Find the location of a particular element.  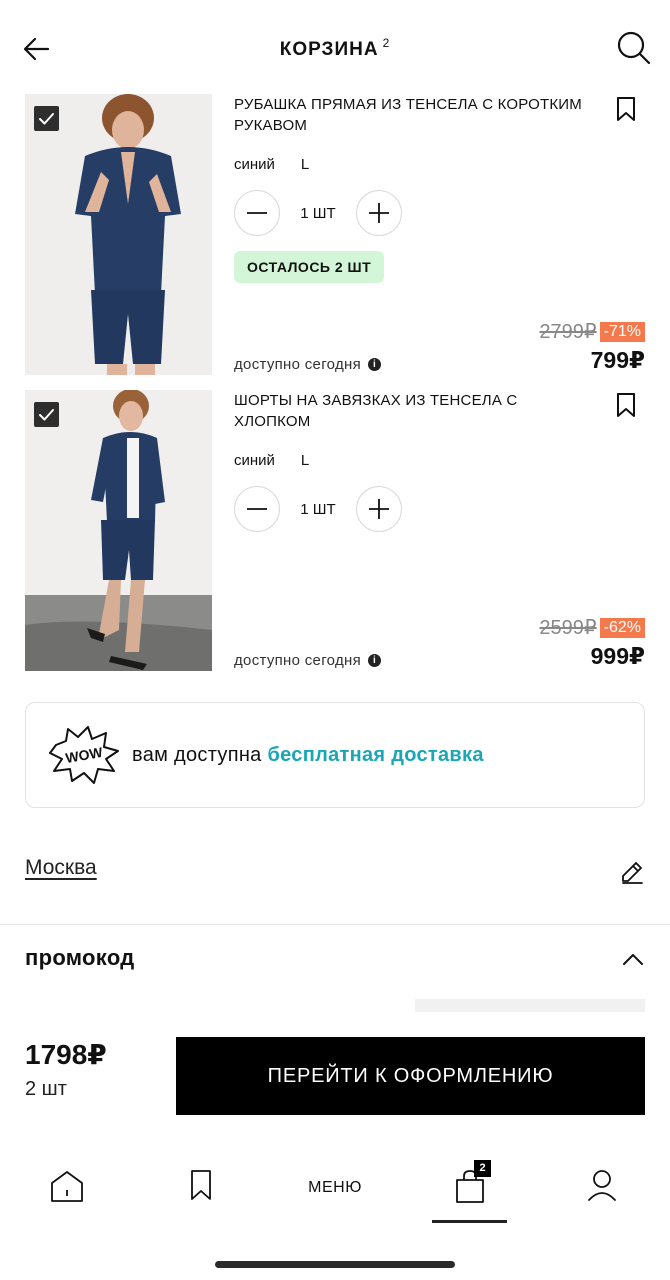

current-price: 799₽ is located at coordinates (617, 360).